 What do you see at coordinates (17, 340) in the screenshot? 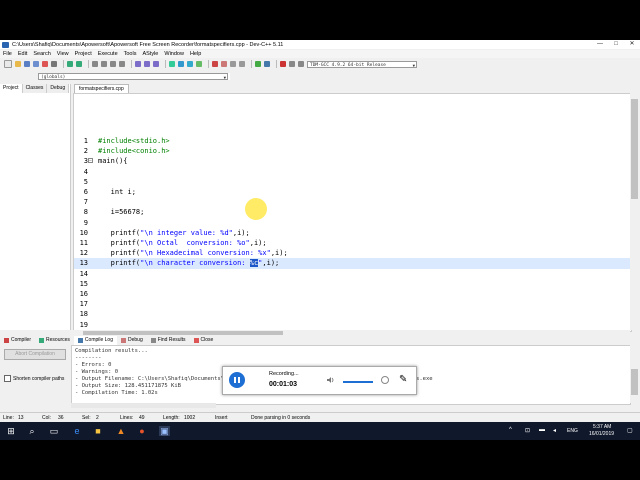
I see `tab-compiler: Compiler` at bounding box center [17, 340].